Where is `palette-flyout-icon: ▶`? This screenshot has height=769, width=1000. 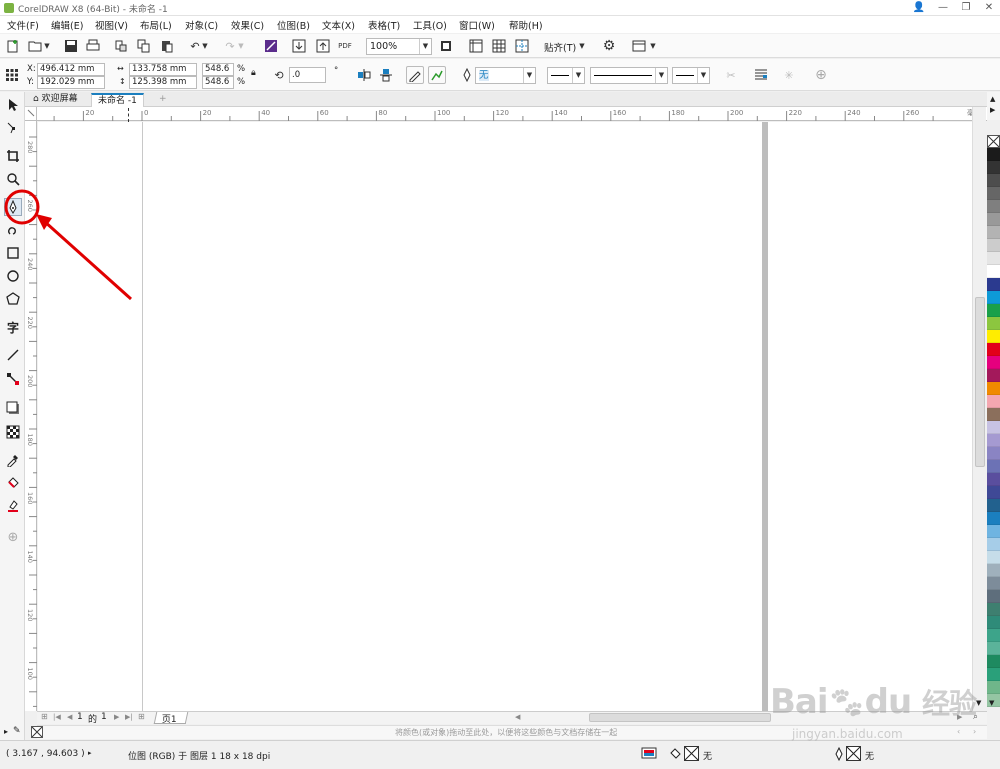
palette-flyout-icon: ▶ is located at coordinates (992, 110).